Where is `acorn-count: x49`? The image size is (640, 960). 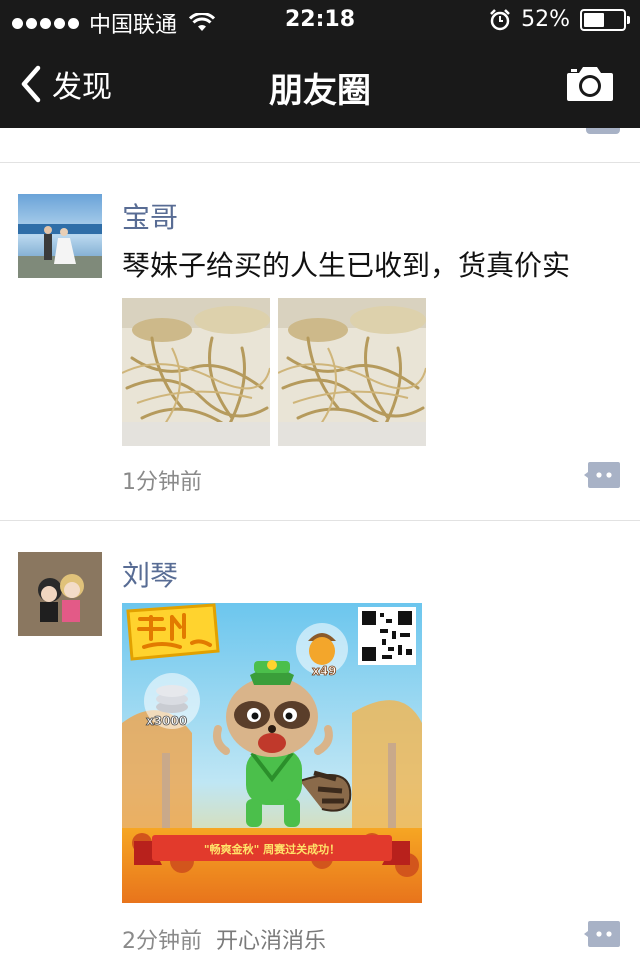
acorn-count: x49 is located at coordinates (324, 671).